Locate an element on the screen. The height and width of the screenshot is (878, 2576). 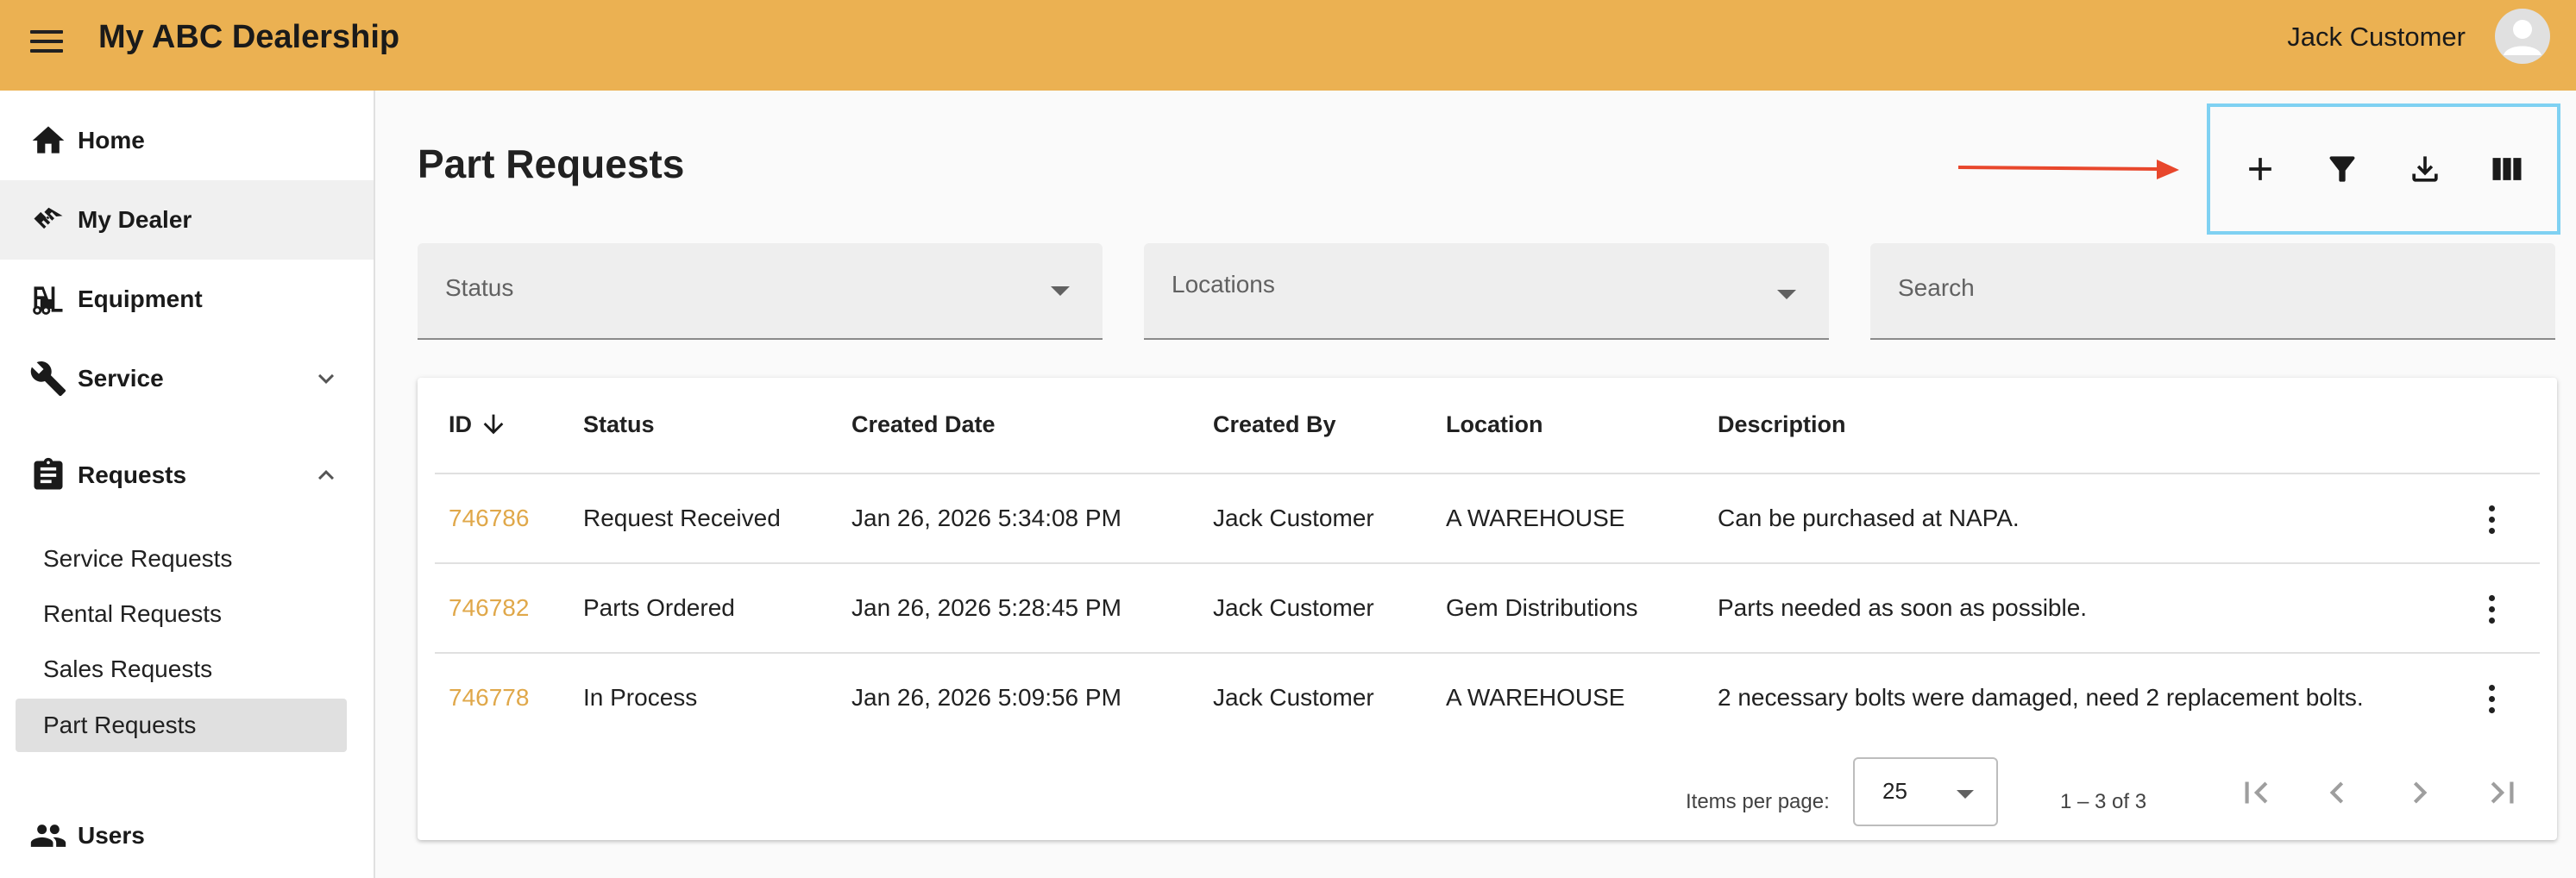
previous-page-button is located at coordinates (2337, 793).